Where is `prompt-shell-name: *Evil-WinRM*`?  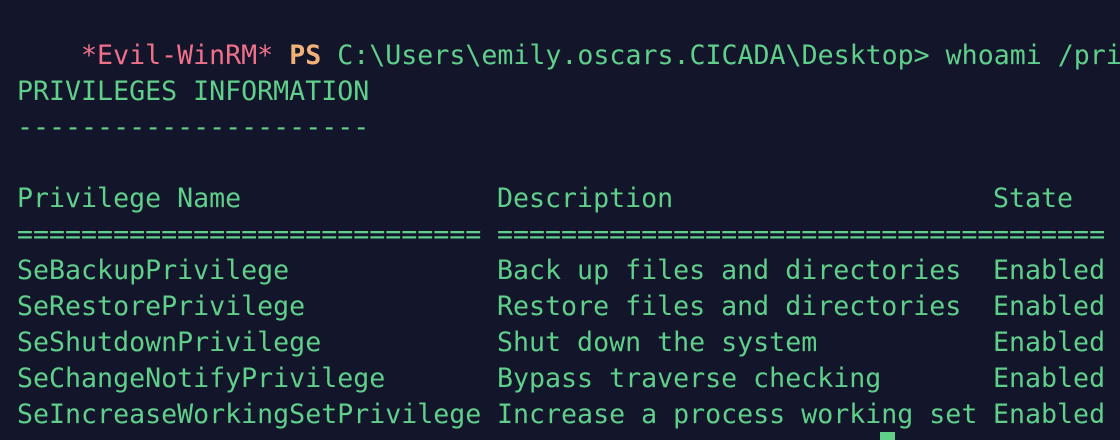 prompt-shell-name: *Evil-WinRM* is located at coordinates (177, 55).